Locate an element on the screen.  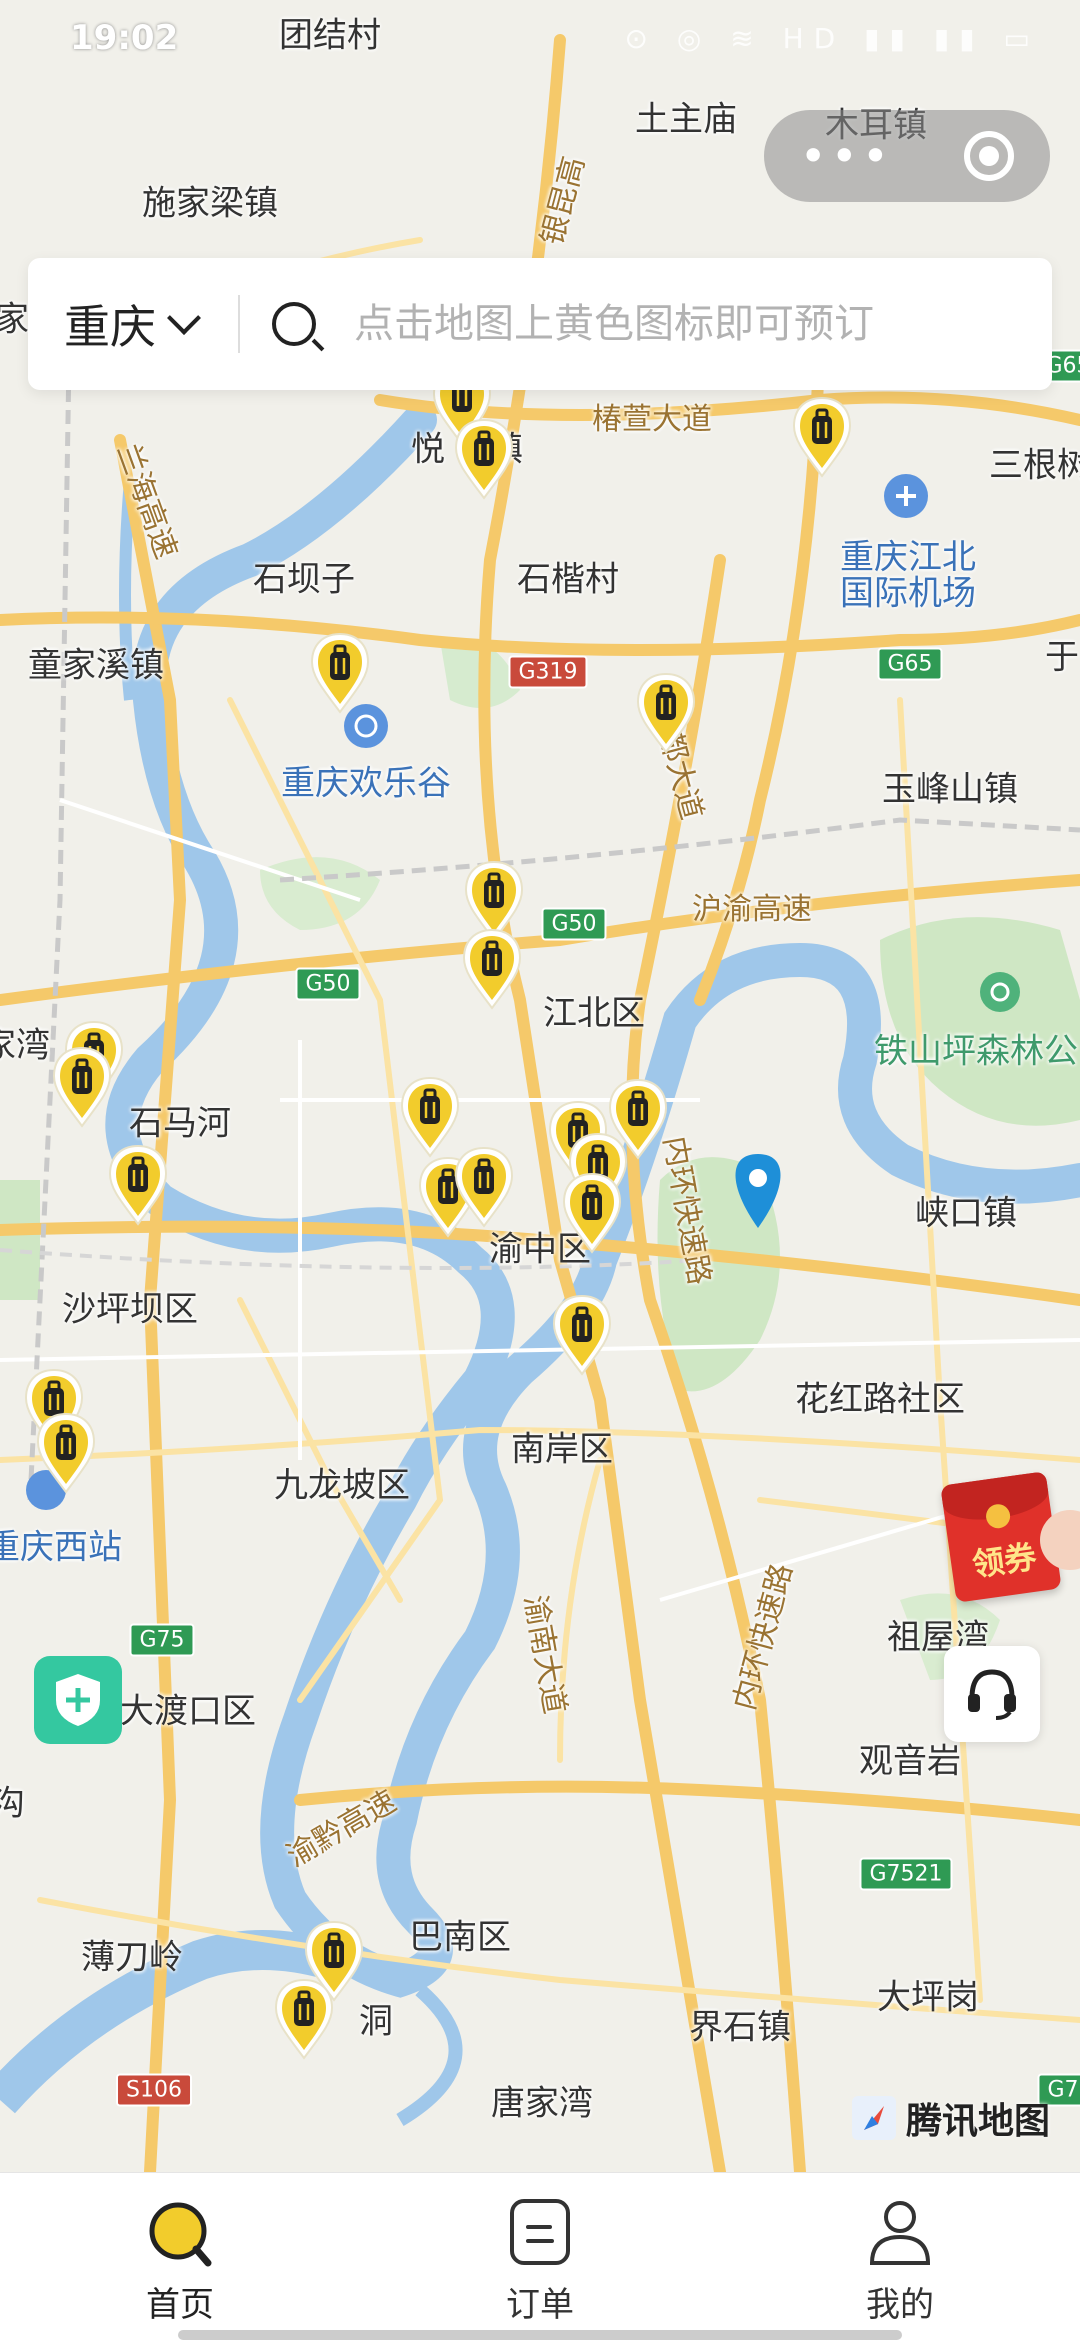
map-place-label: 巴南区 is located at coordinates (460, 1937).